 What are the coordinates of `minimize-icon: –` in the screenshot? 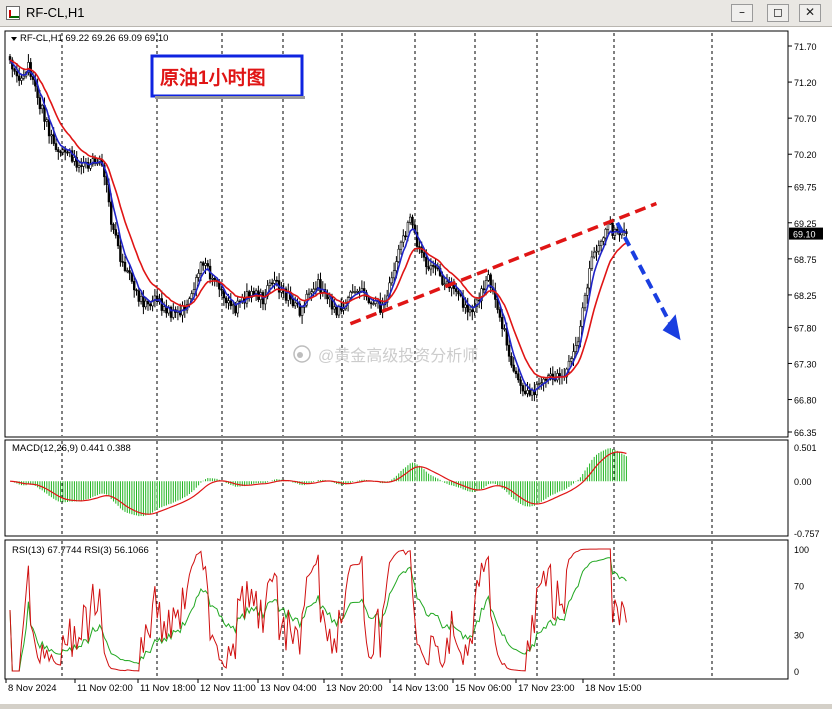 It's located at (742, 12).